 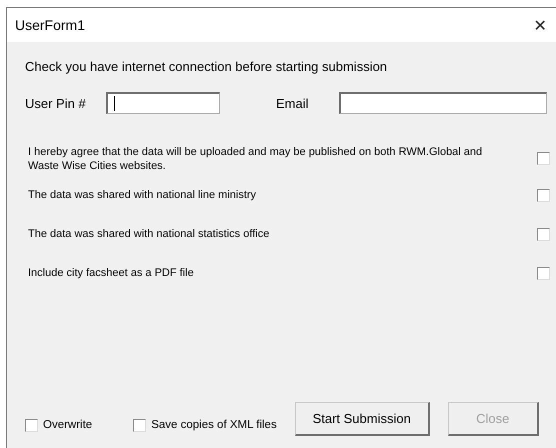 I want to click on field-label: User Pin #, so click(x=56, y=103).